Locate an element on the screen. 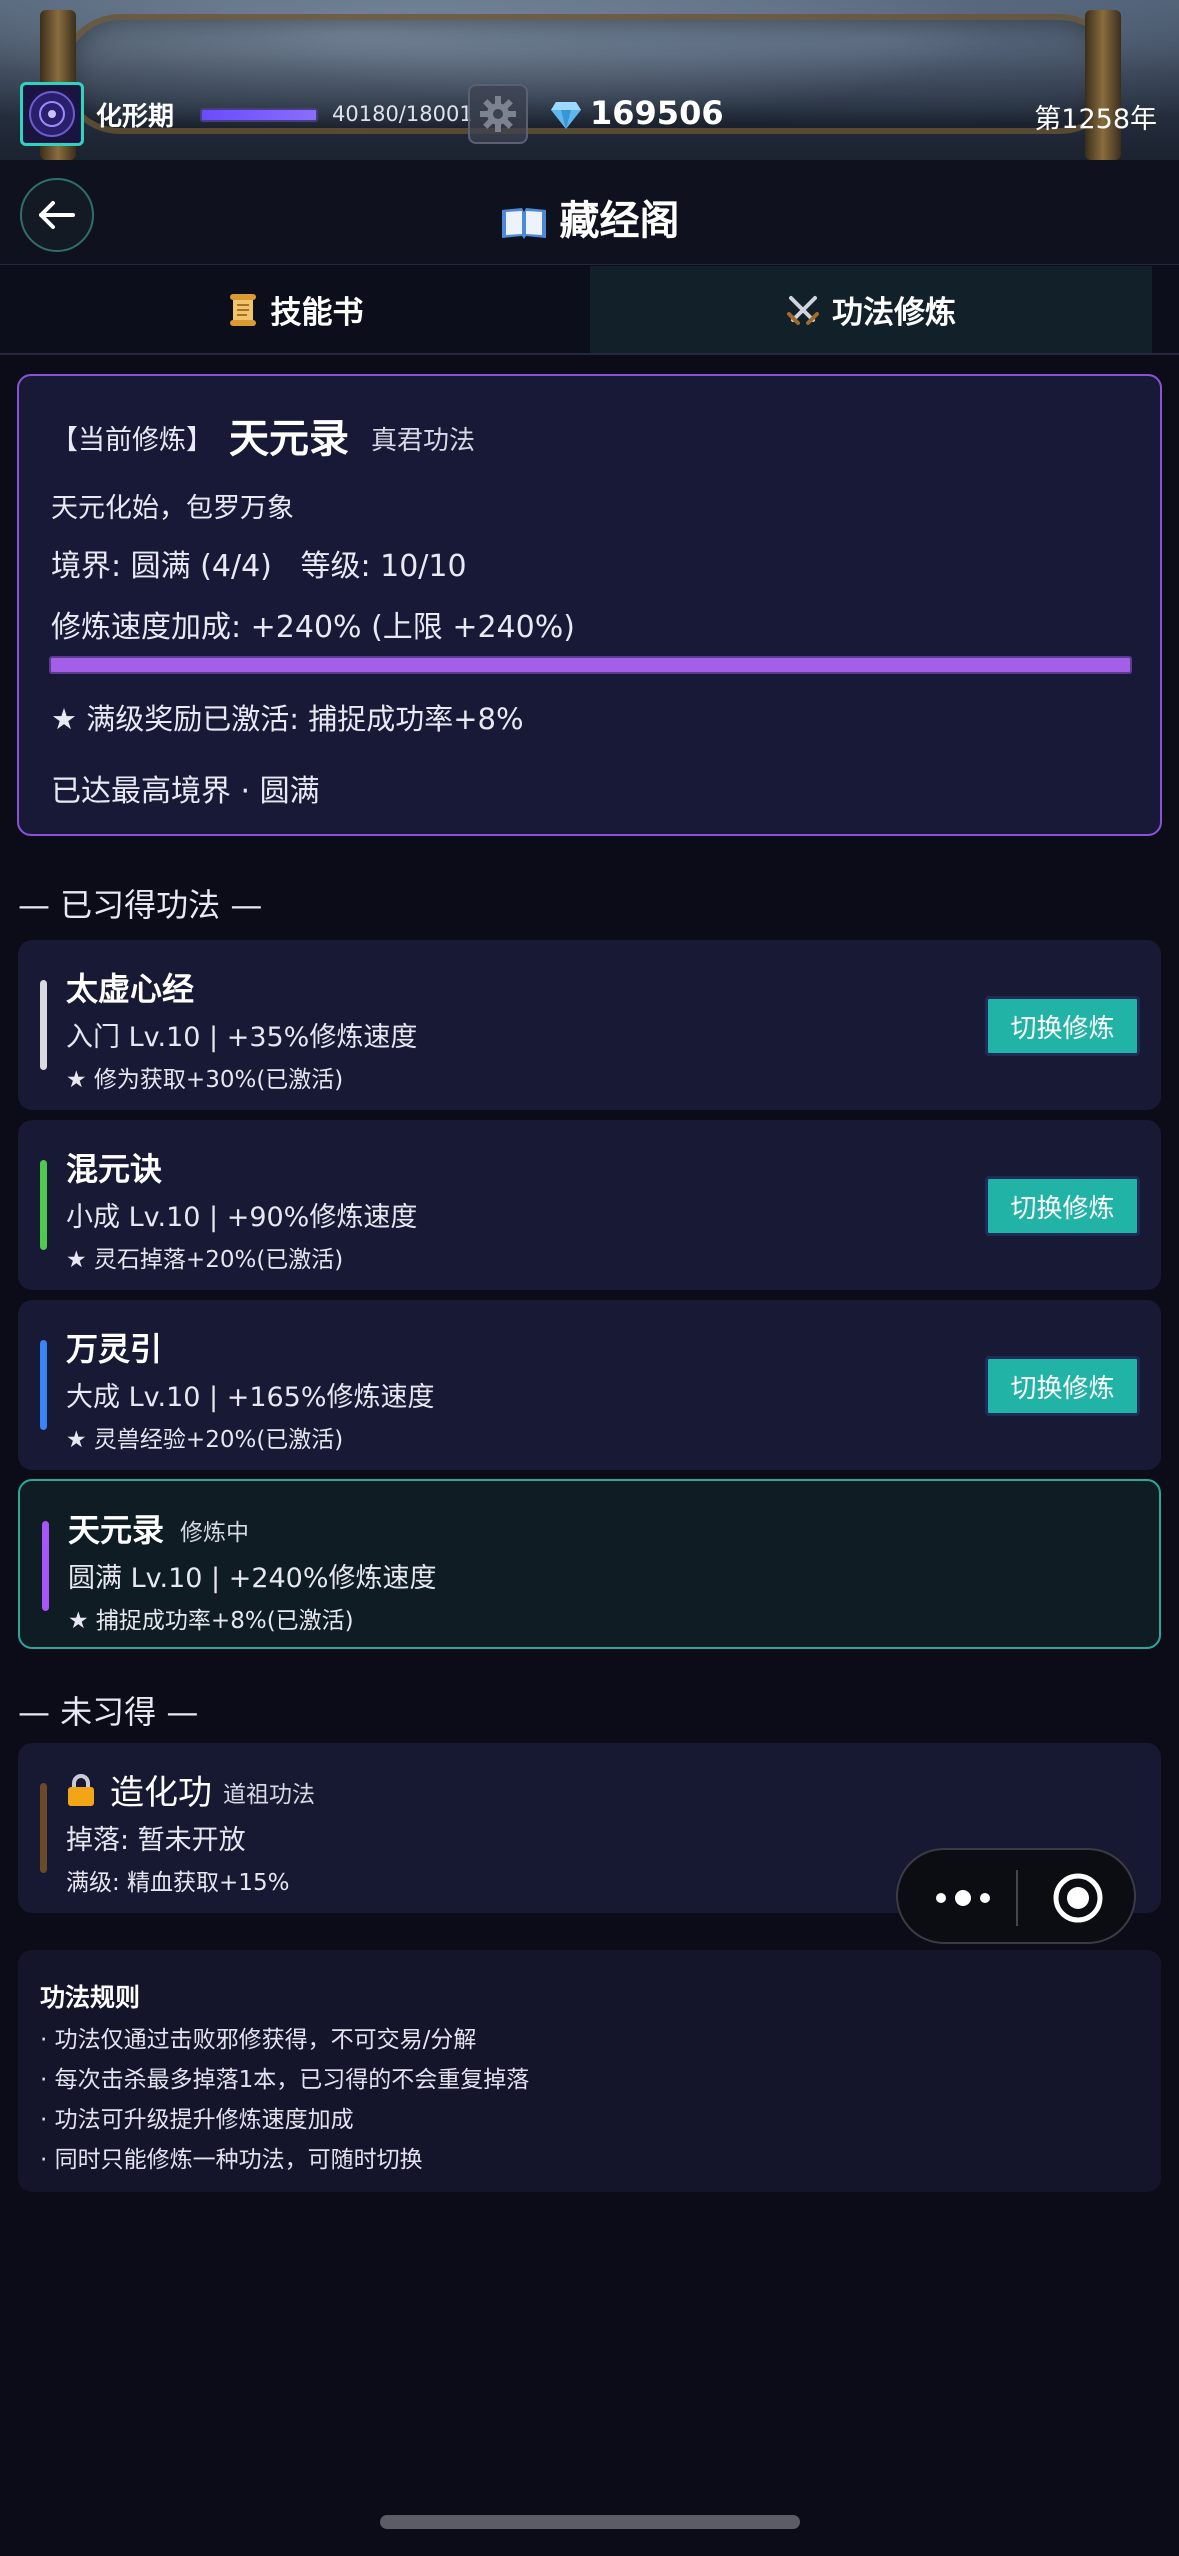 Image resolution: width=1179 pixels, height=2556 pixels. method-info: 入门 Lv.10 | +35%修炼速度 is located at coordinates (242, 1037).